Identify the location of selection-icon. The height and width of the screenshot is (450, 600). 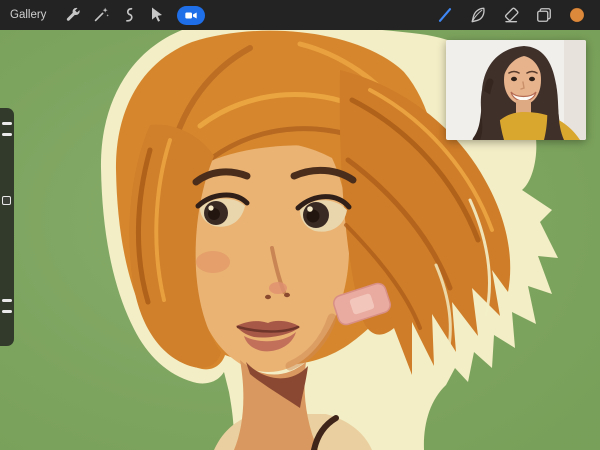
(129, 15).